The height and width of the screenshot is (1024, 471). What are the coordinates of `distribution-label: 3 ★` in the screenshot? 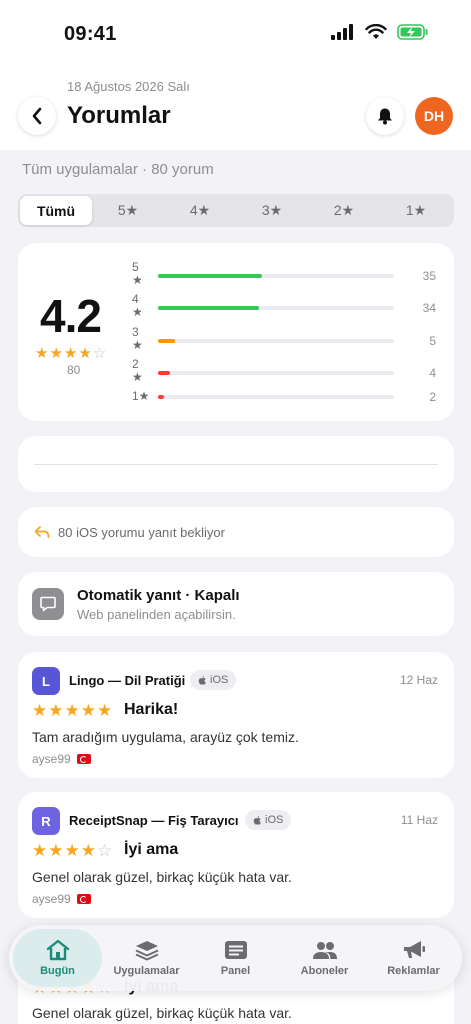 It's located at (137, 338).